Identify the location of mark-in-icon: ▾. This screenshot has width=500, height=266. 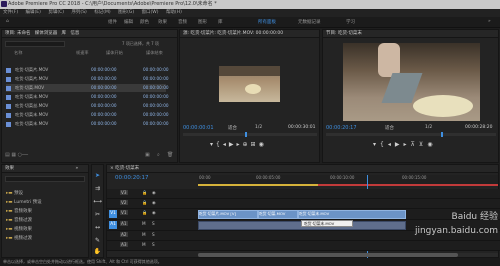
(376, 144).